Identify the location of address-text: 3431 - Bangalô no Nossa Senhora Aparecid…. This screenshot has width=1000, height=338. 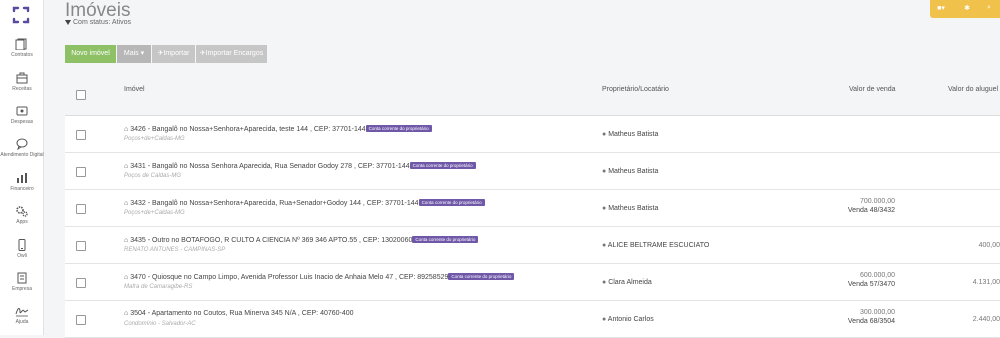
(270, 166).